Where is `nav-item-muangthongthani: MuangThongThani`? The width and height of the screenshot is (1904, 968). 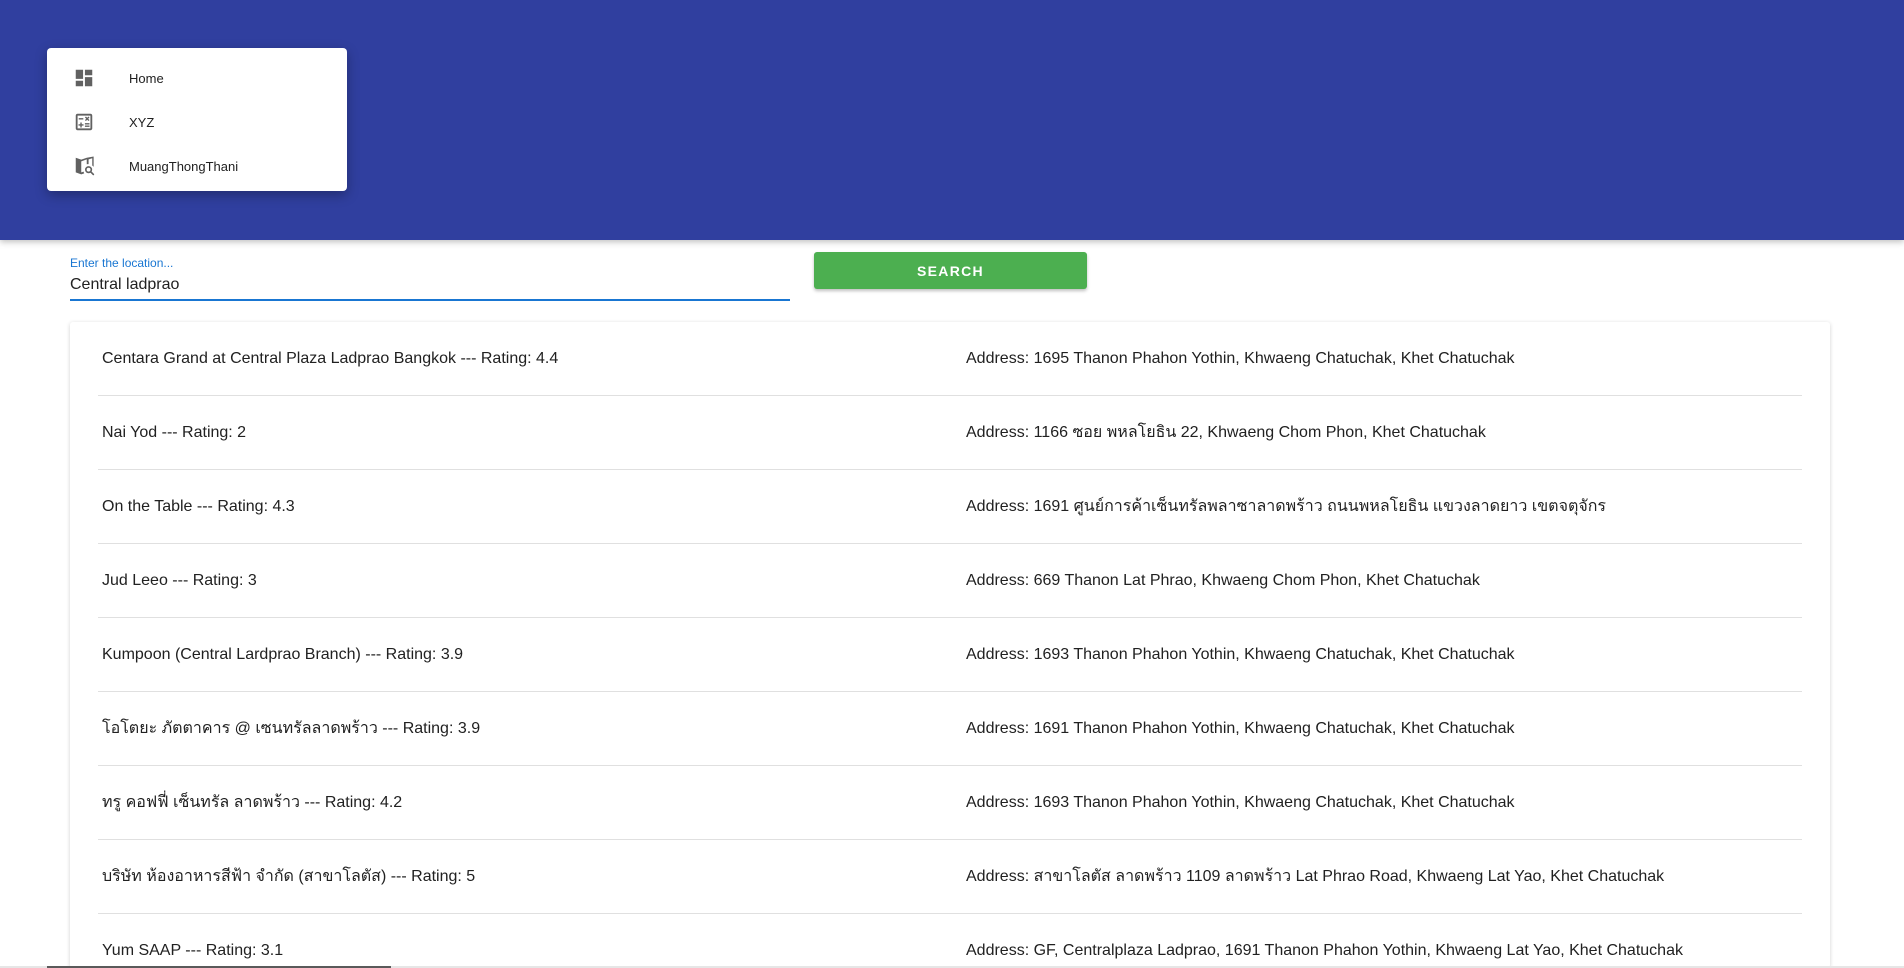
nav-item-muangthongthani: MuangThongThani is located at coordinates (197, 166).